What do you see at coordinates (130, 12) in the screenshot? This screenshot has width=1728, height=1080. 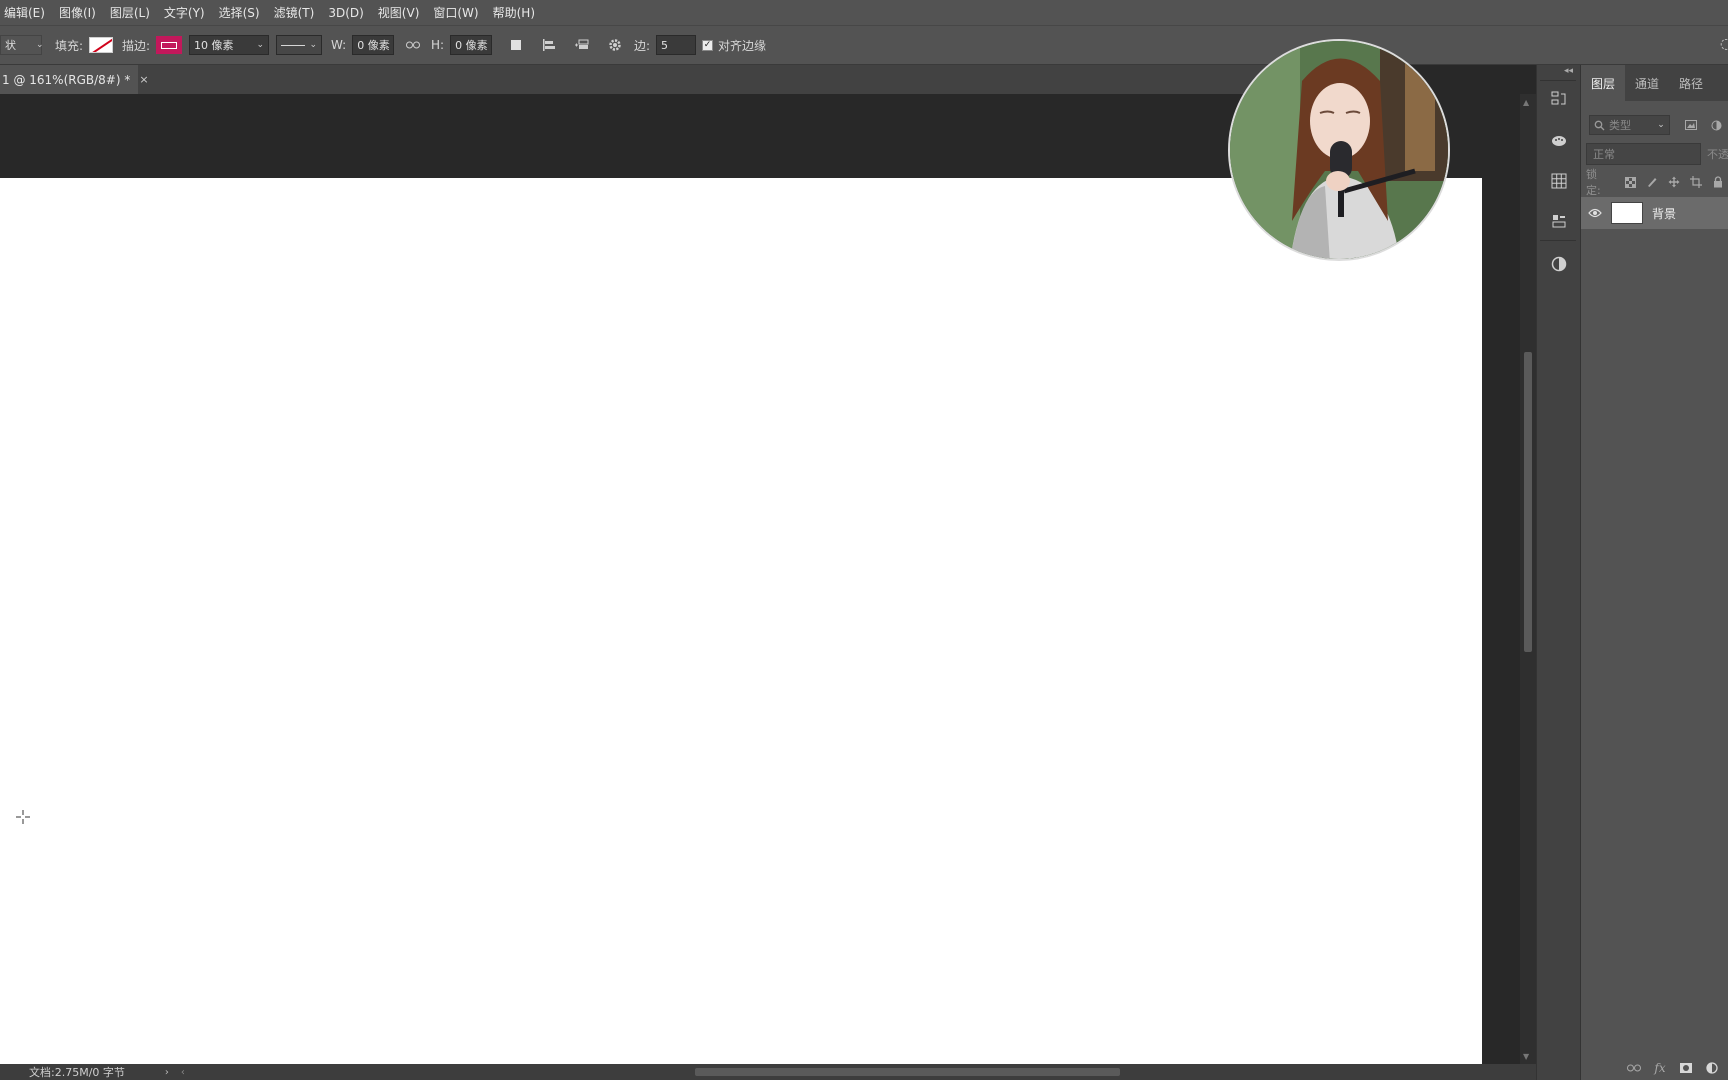 I see `menu-layer: 图层(L)` at bounding box center [130, 12].